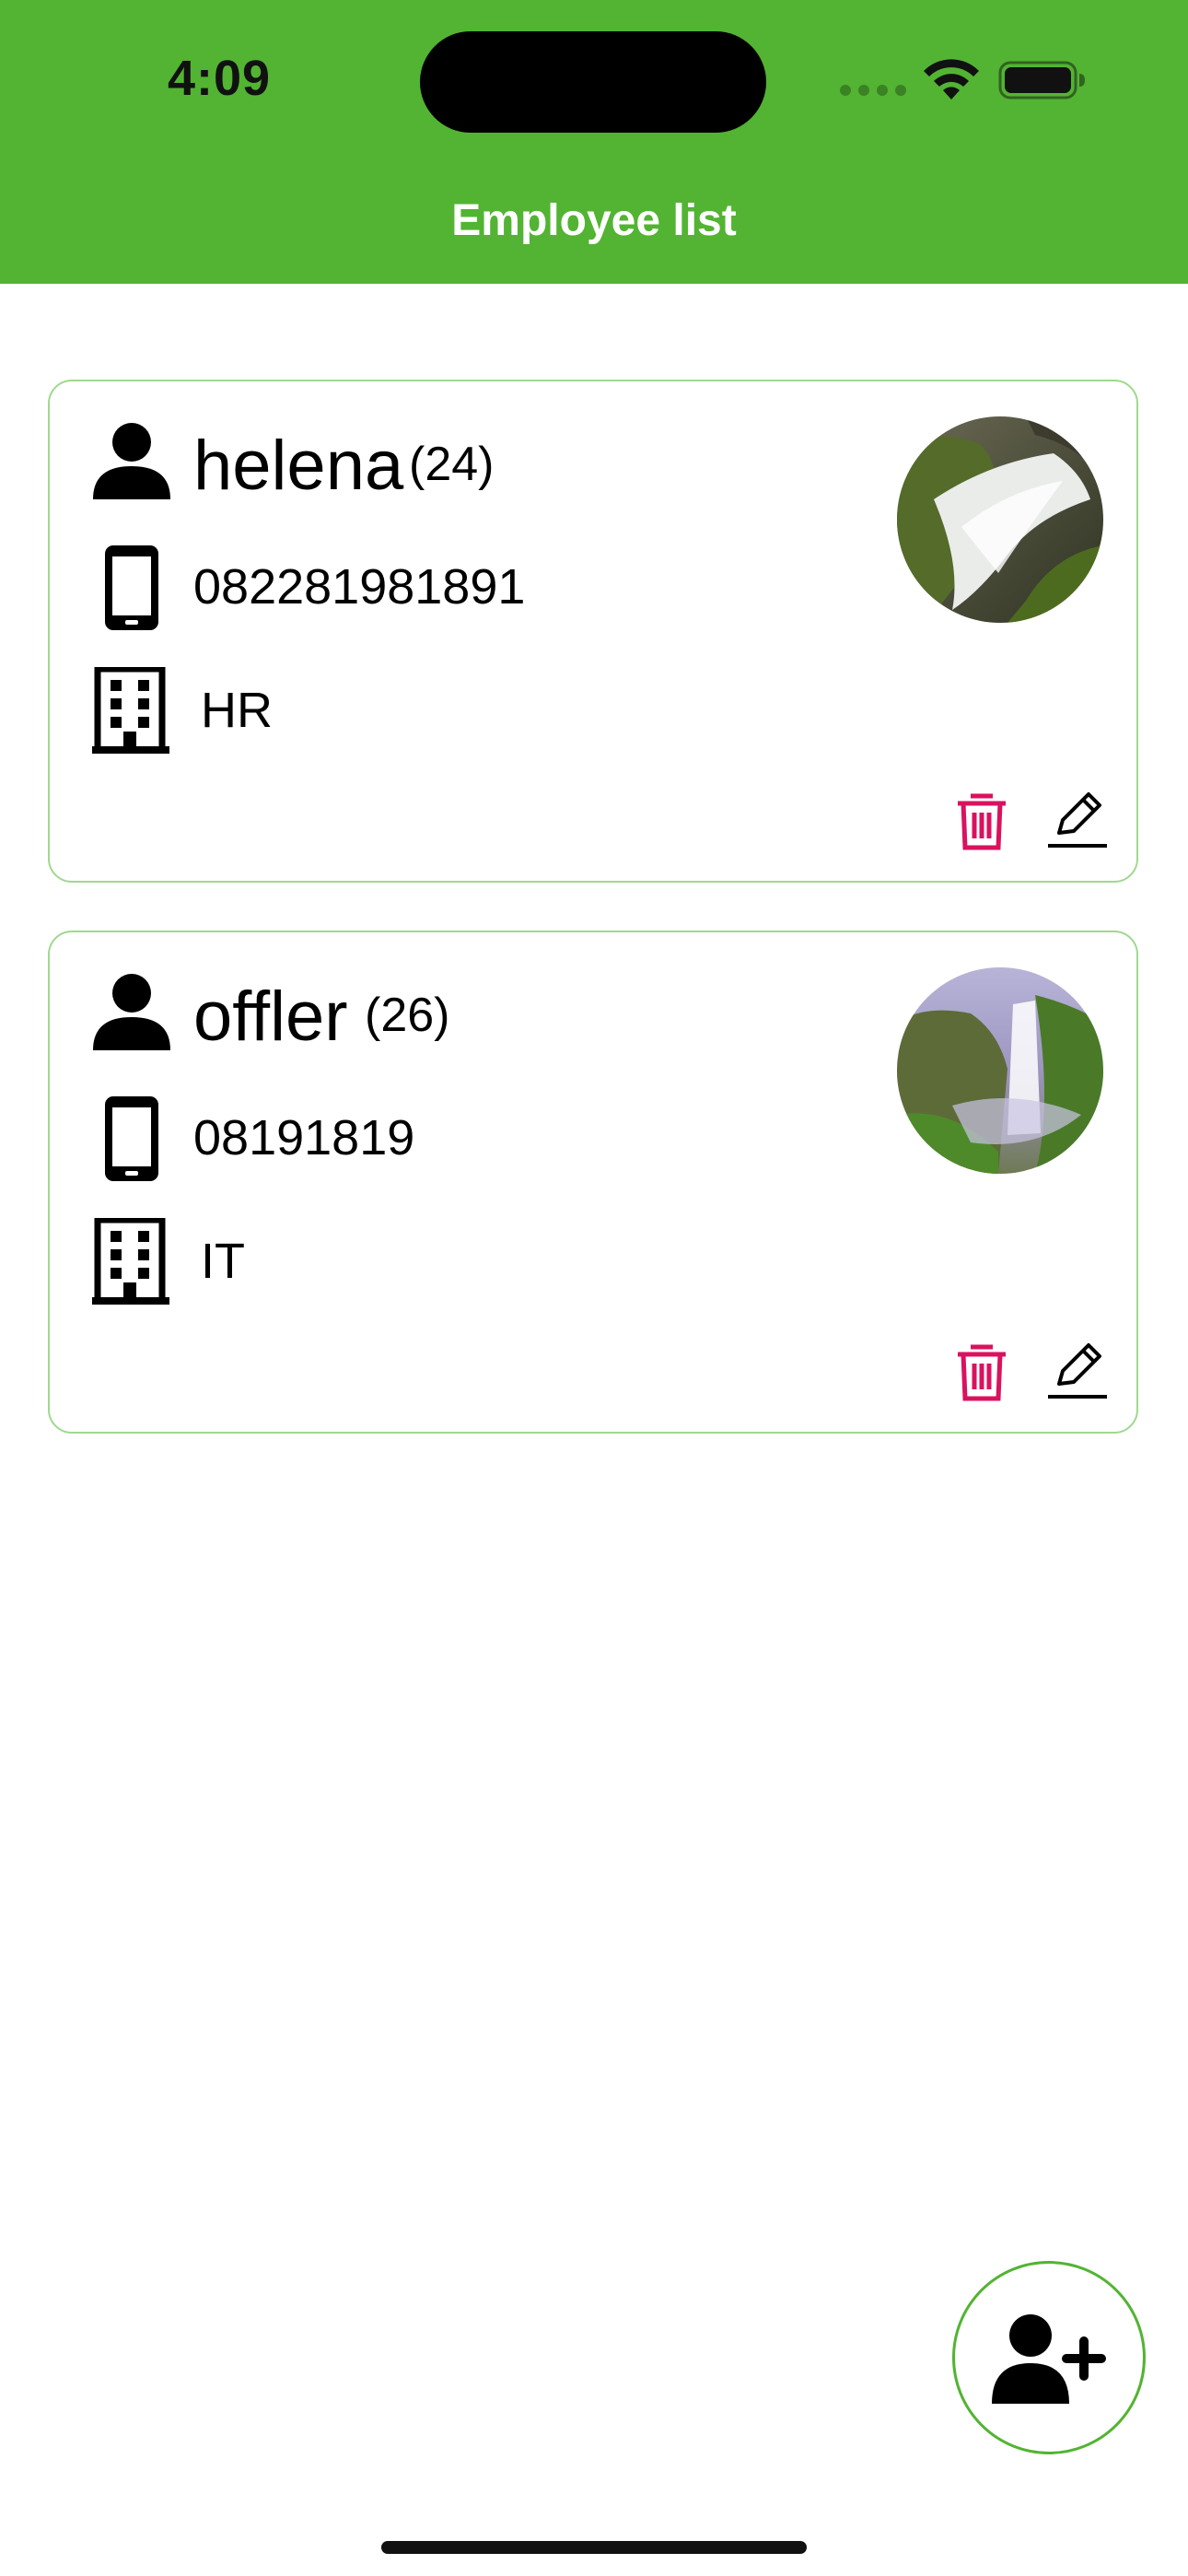 The width and height of the screenshot is (1188, 2576). What do you see at coordinates (594, 2547) in the screenshot?
I see `home-indicator` at bounding box center [594, 2547].